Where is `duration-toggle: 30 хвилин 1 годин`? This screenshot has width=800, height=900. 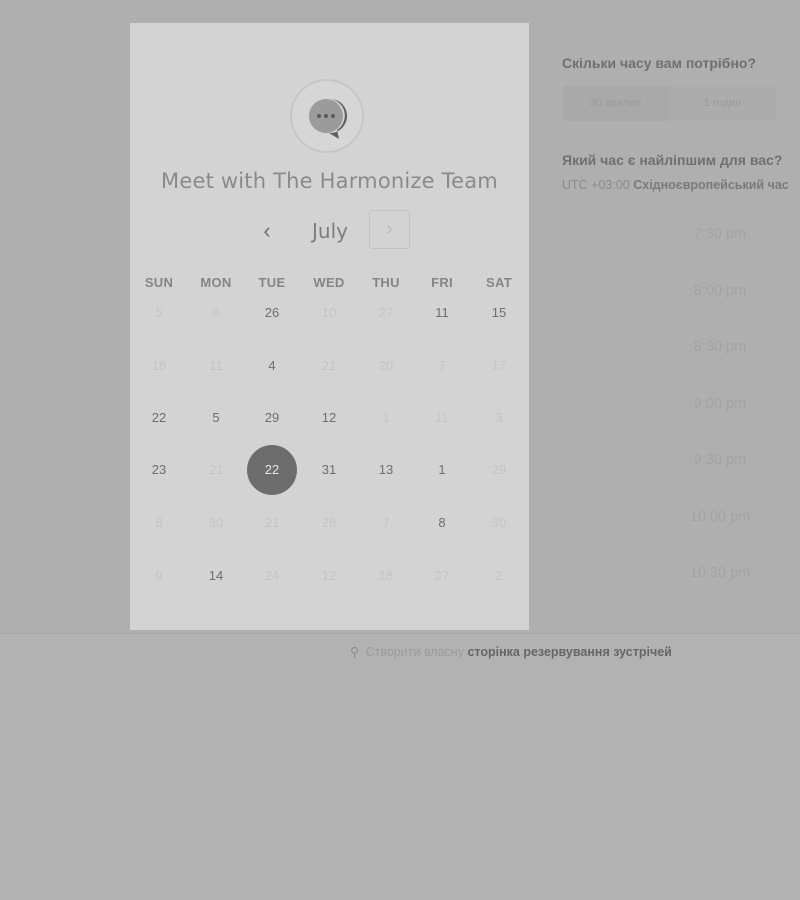 duration-toggle: 30 хвилин 1 годин is located at coordinates (669, 103).